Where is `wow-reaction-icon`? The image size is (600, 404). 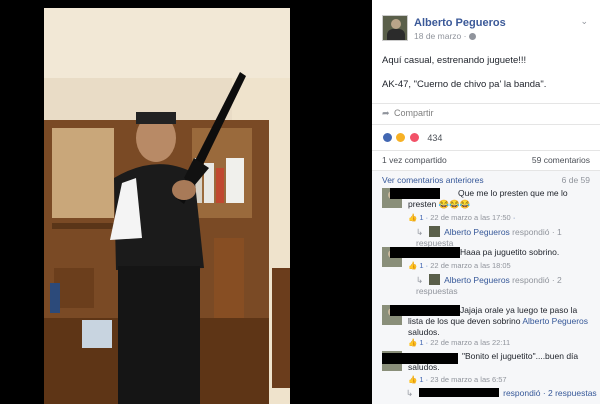
wow-reaction-icon is located at coordinates (401, 138).